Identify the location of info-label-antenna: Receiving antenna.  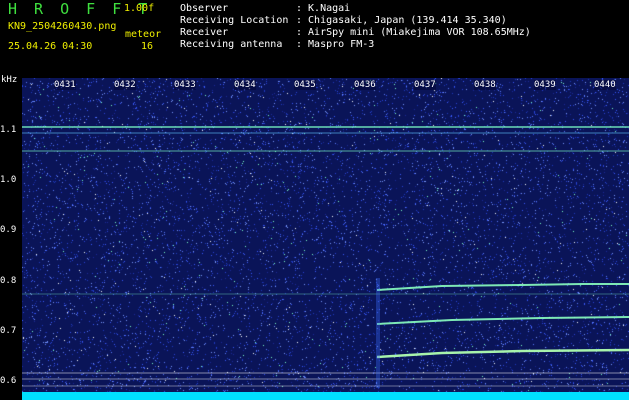
(231, 44).